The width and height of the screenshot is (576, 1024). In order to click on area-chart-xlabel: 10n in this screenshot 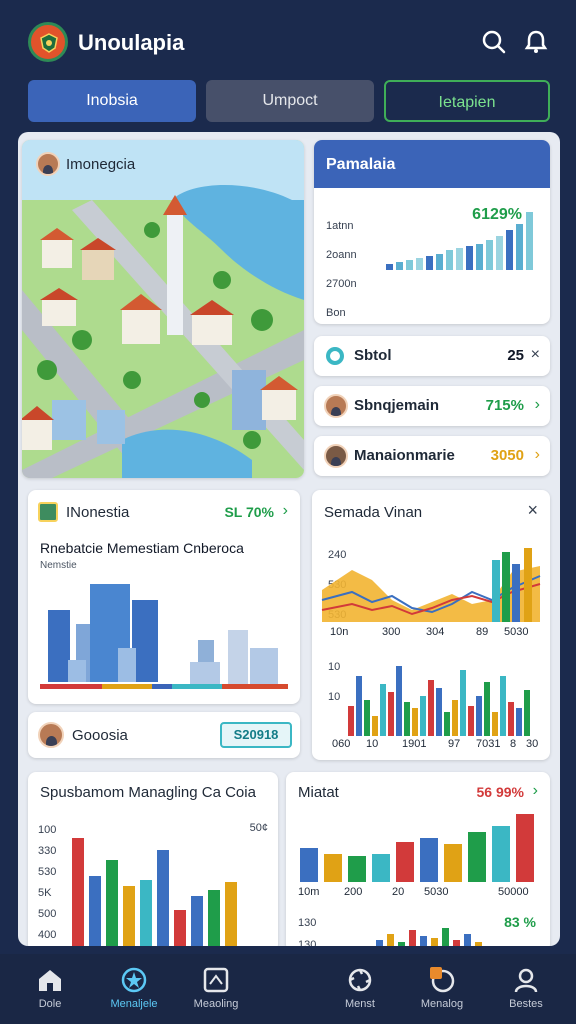, I will do `click(339, 632)`.